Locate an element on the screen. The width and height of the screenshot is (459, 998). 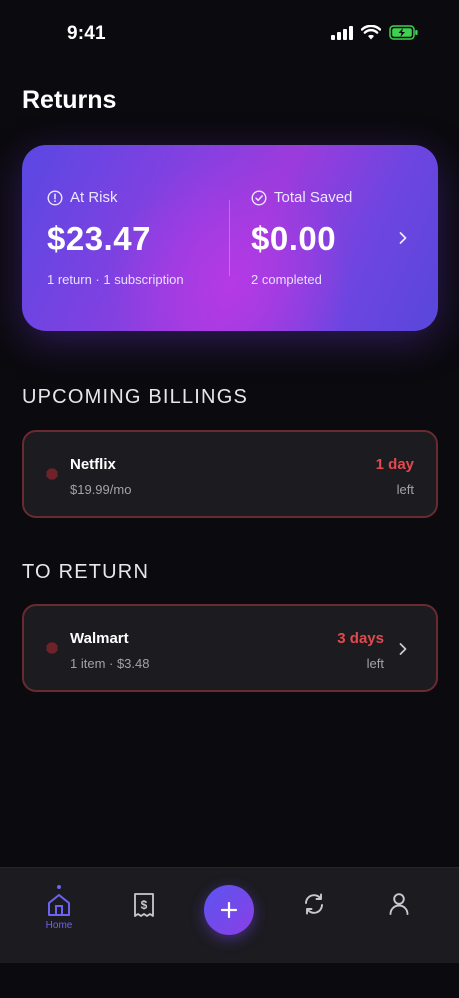
total-saved-label: Total Saved is located at coordinates (313, 197).